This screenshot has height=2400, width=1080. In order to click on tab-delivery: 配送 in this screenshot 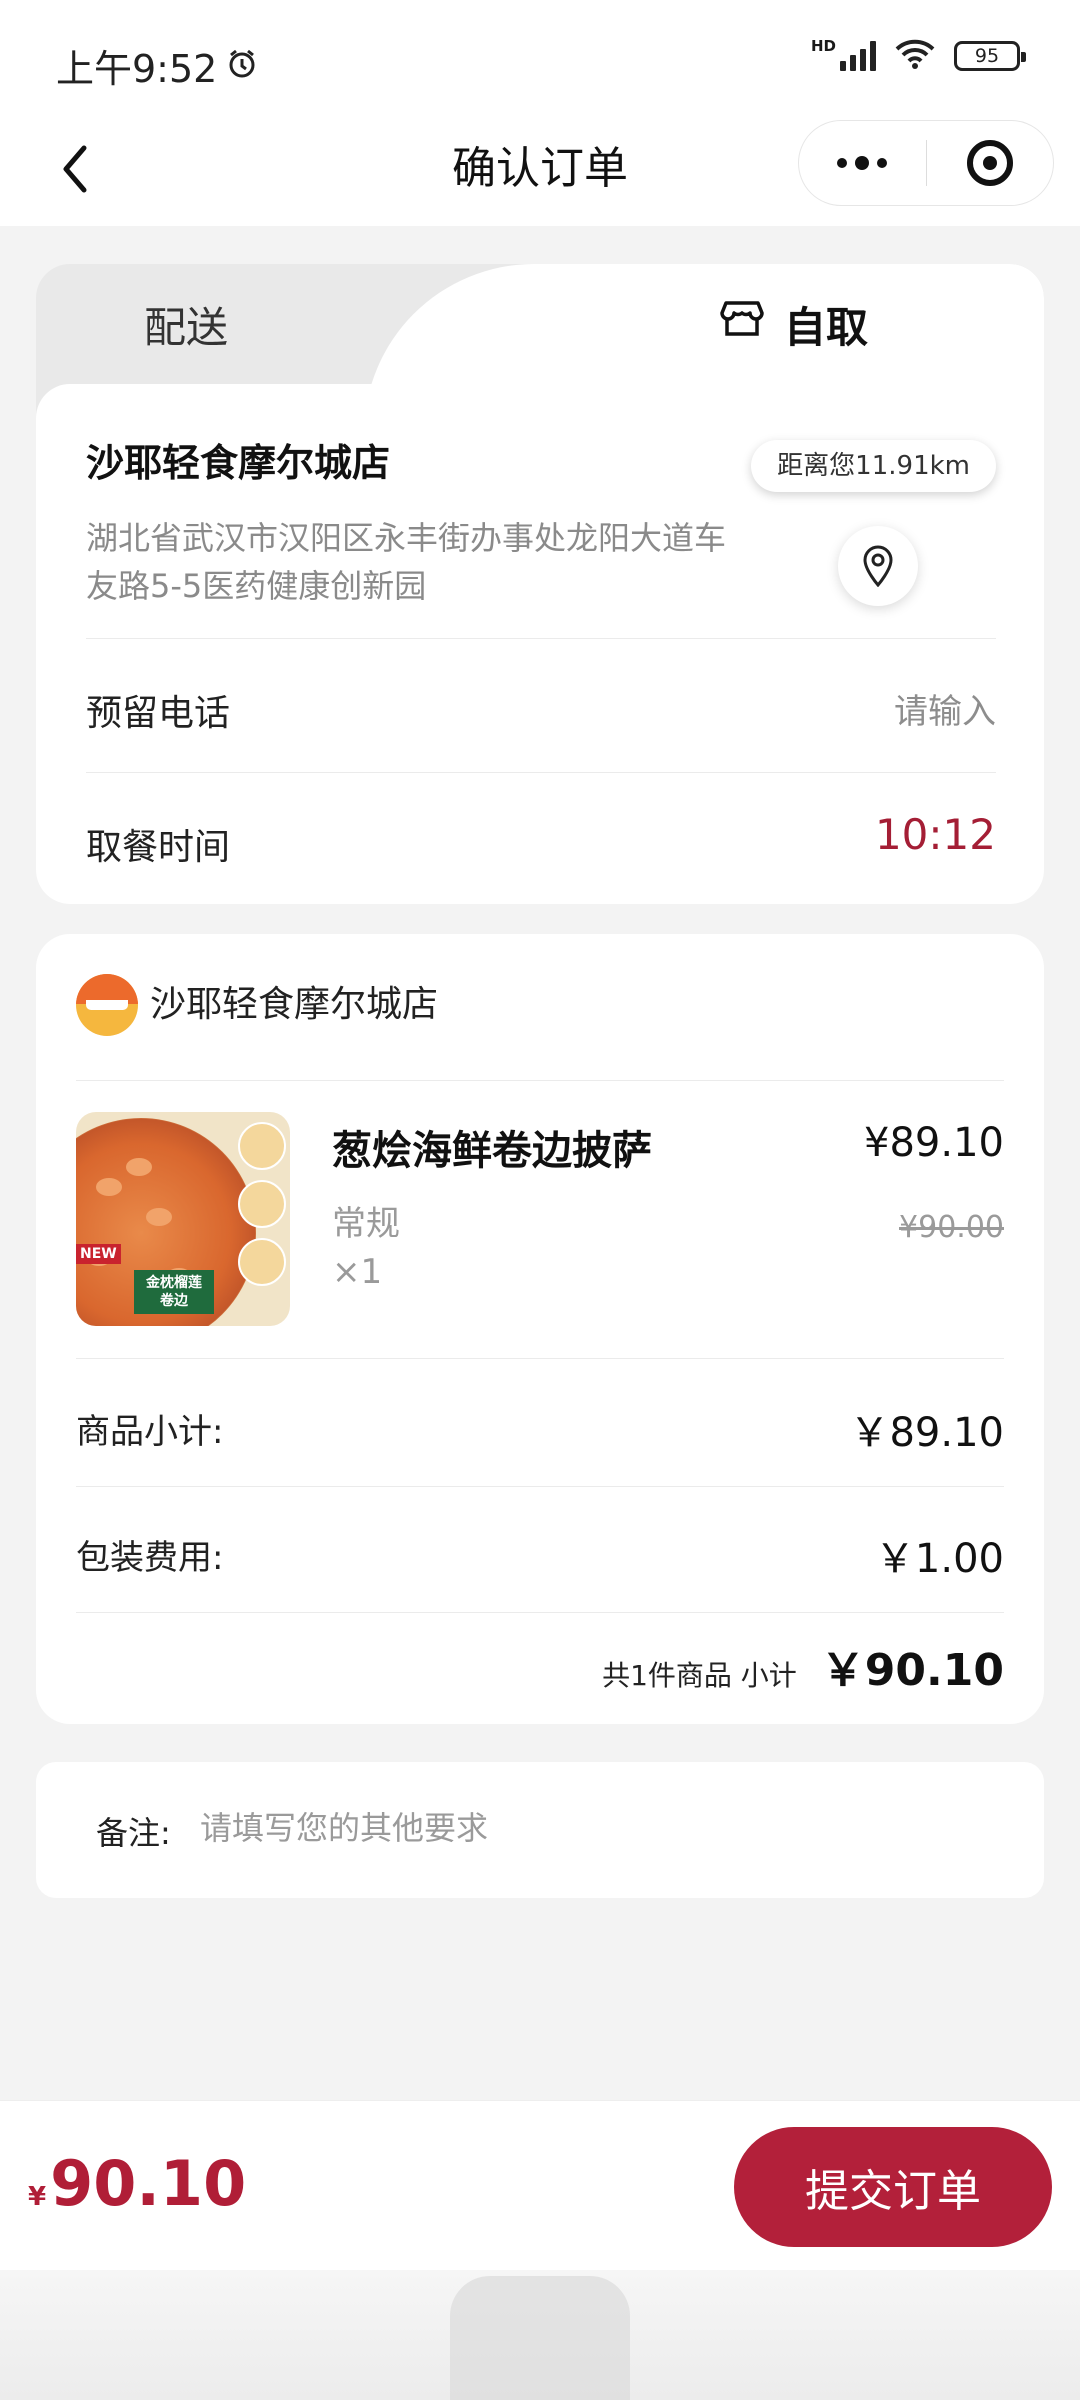, I will do `click(186, 324)`.